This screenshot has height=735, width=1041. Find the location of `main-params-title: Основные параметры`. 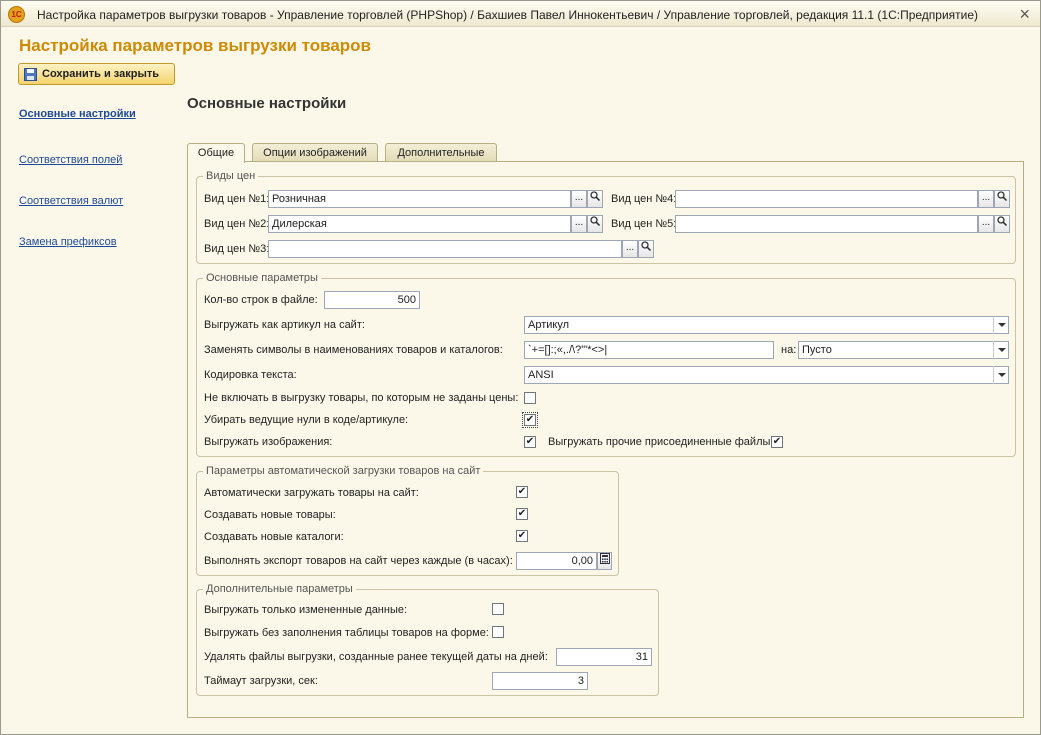

main-params-title: Основные параметры is located at coordinates (262, 278).